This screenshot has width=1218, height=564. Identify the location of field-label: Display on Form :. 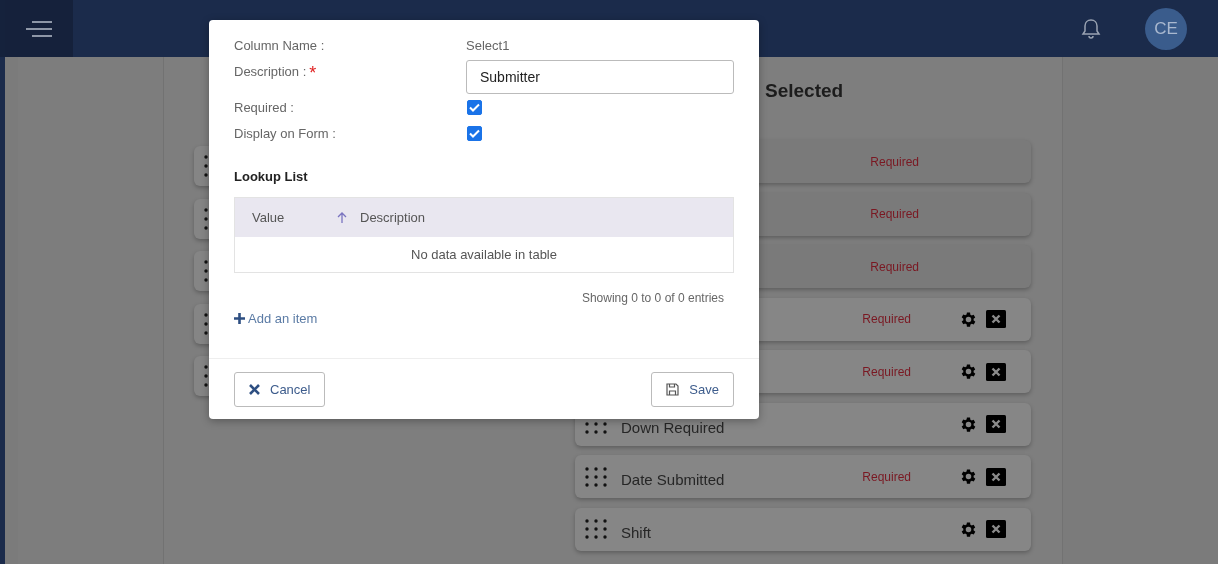
(285, 133).